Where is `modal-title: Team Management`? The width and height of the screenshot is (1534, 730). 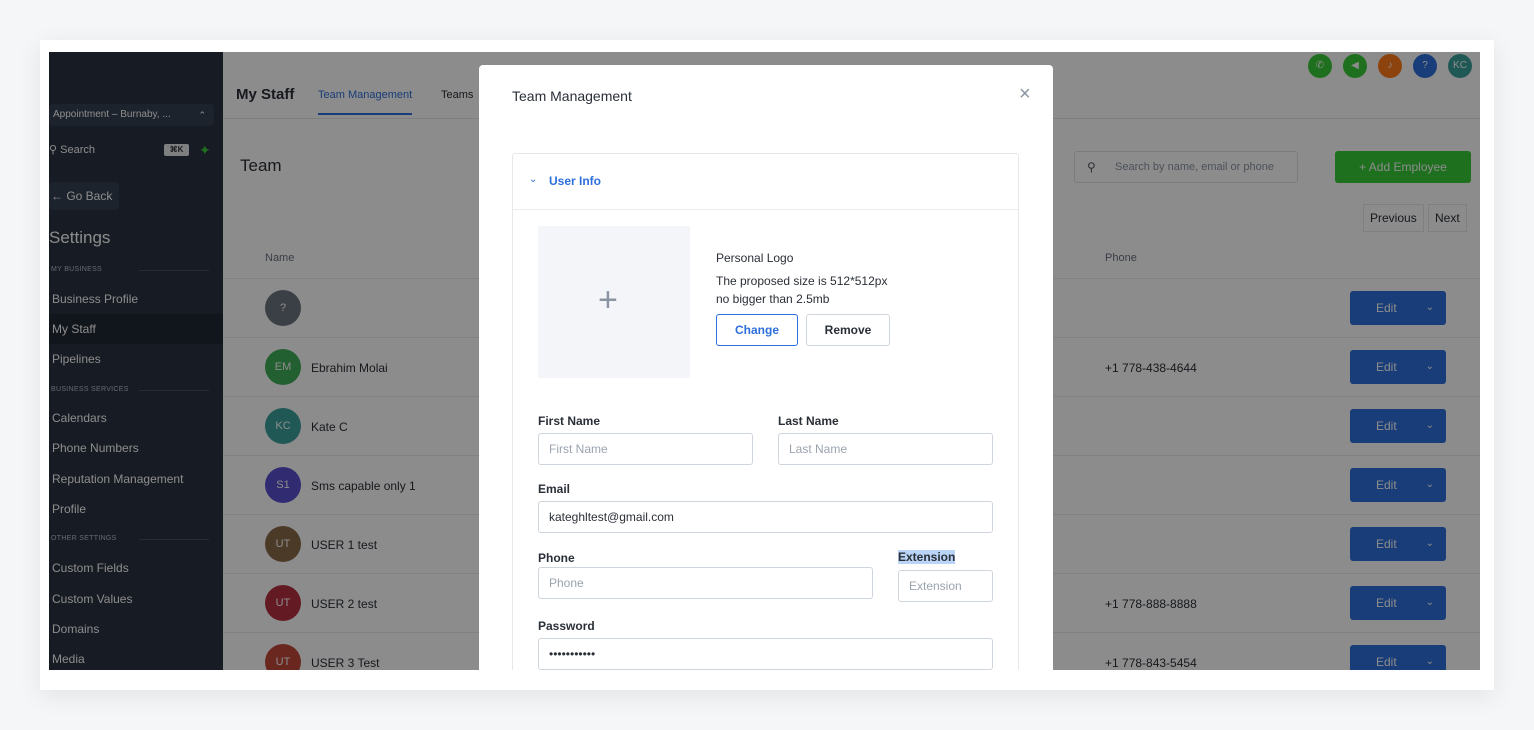
modal-title: Team Management is located at coordinates (572, 96).